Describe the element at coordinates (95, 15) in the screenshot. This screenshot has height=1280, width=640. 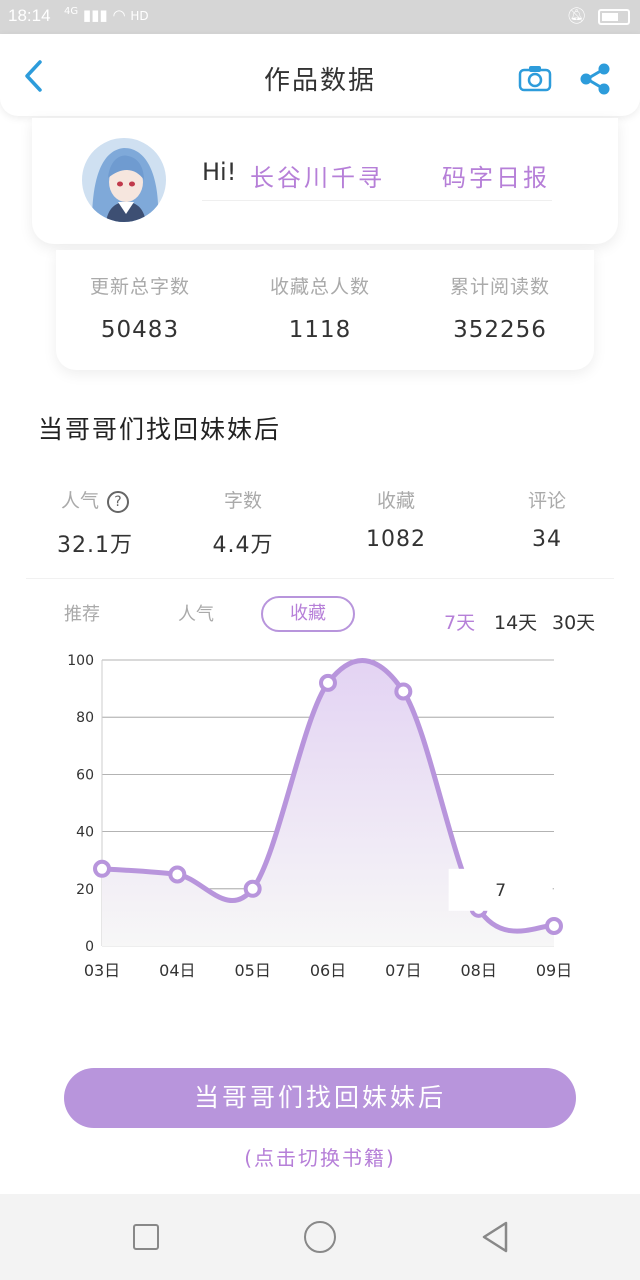
I see `signal-icon: ▮▮▮` at that location.